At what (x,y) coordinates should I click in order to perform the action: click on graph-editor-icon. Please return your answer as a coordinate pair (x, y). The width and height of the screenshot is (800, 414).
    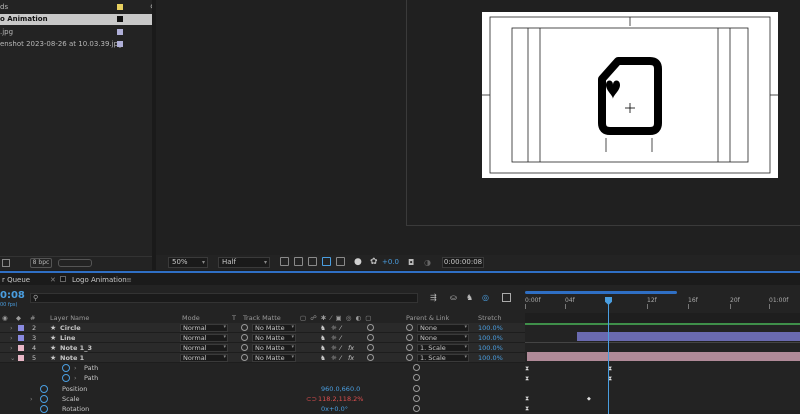
    Looking at the image, I should click on (506, 297).